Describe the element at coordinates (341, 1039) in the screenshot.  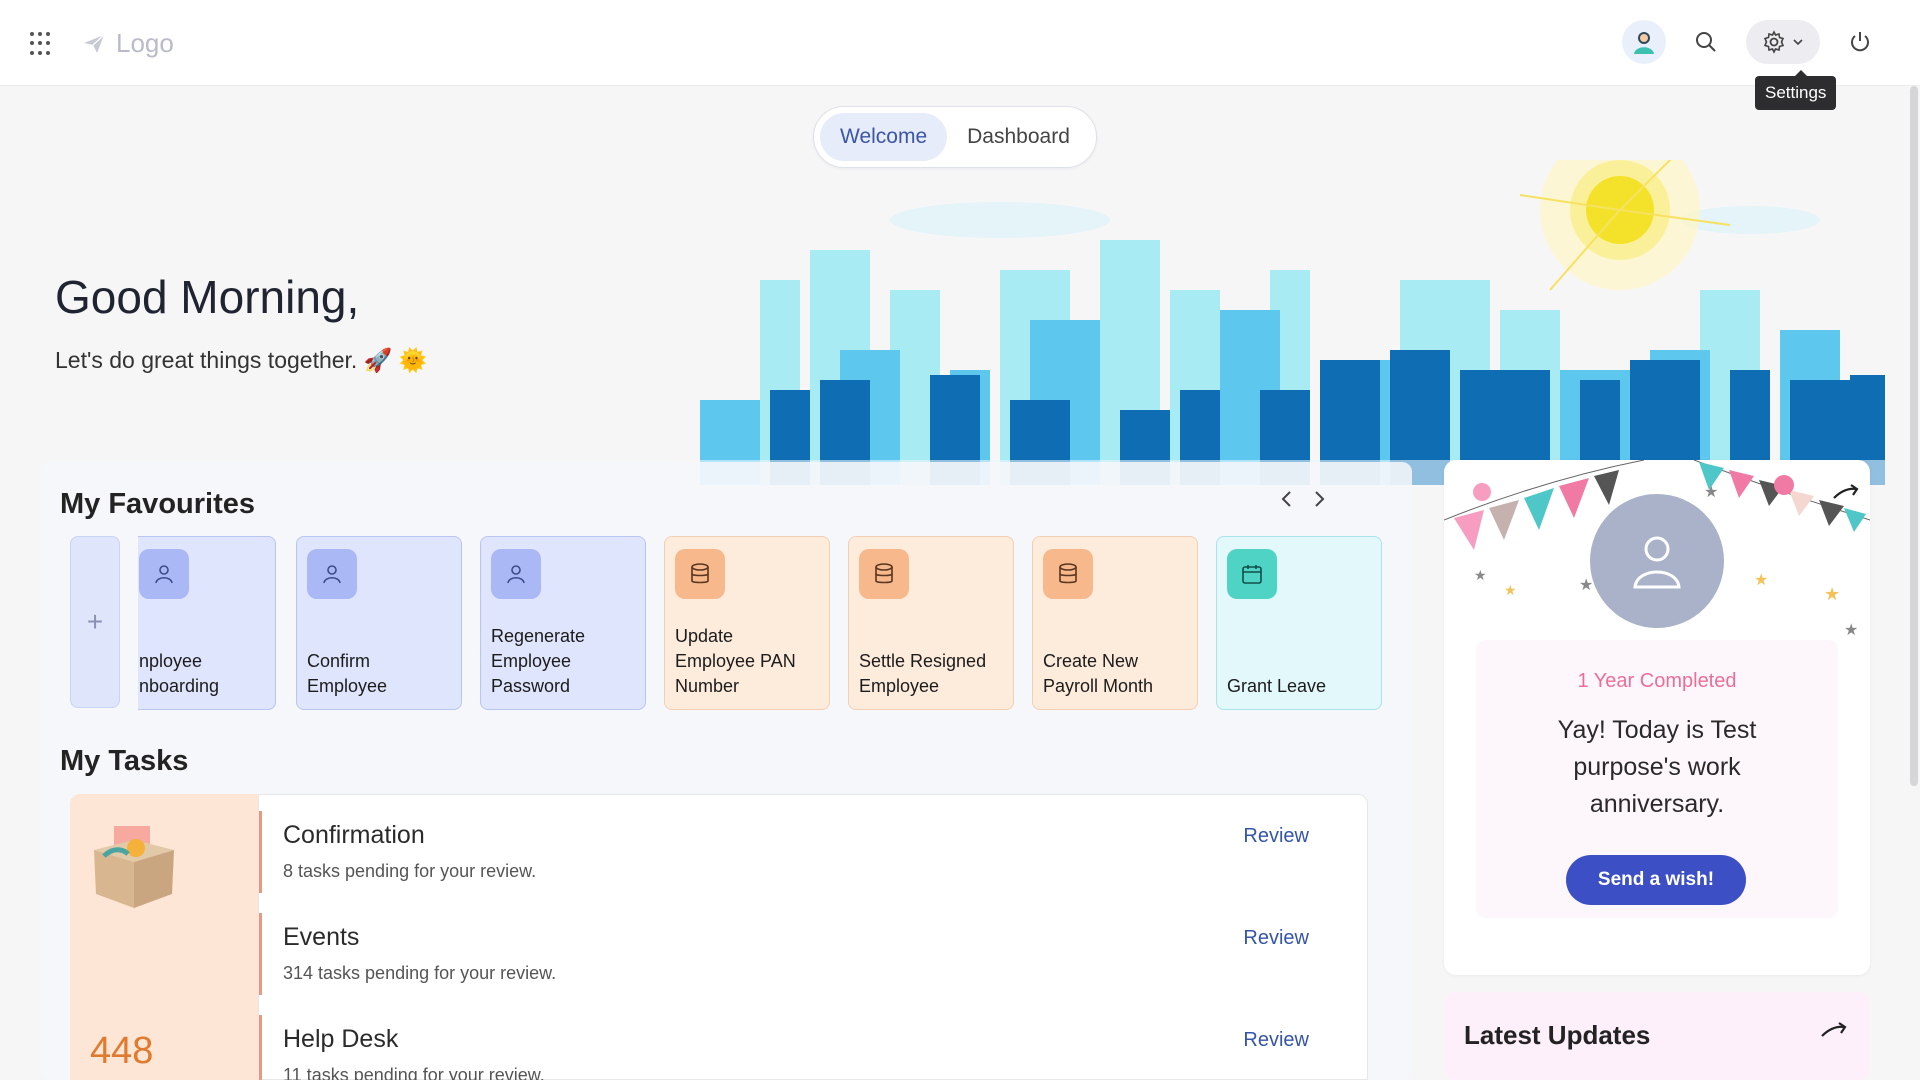
I see `task-title: Help Desk` at that location.